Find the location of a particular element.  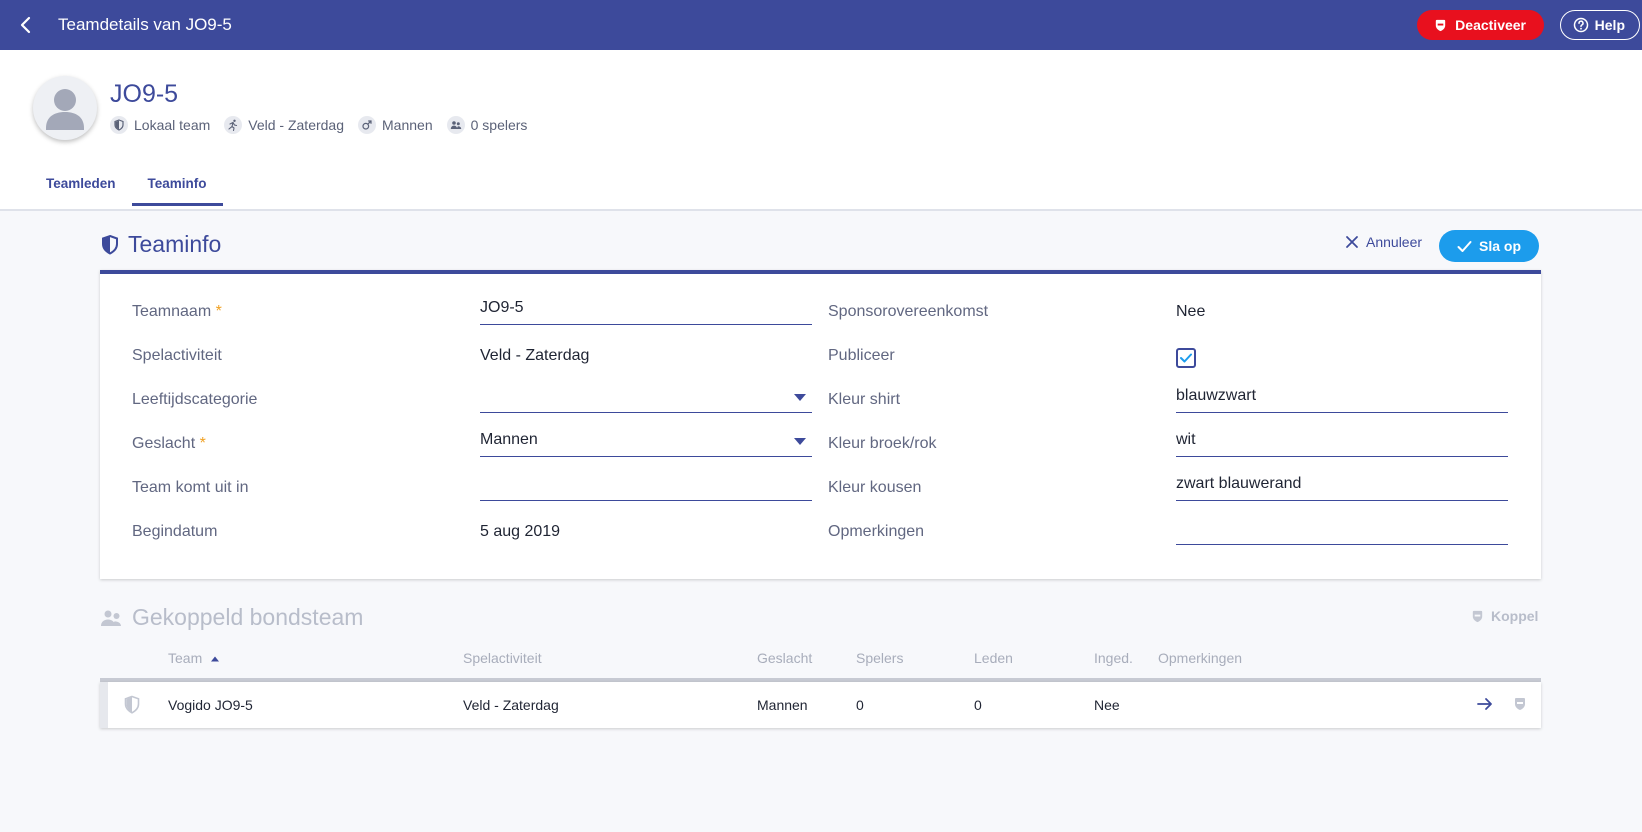

label-text: Teamnaam is located at coordinates (172, 311).